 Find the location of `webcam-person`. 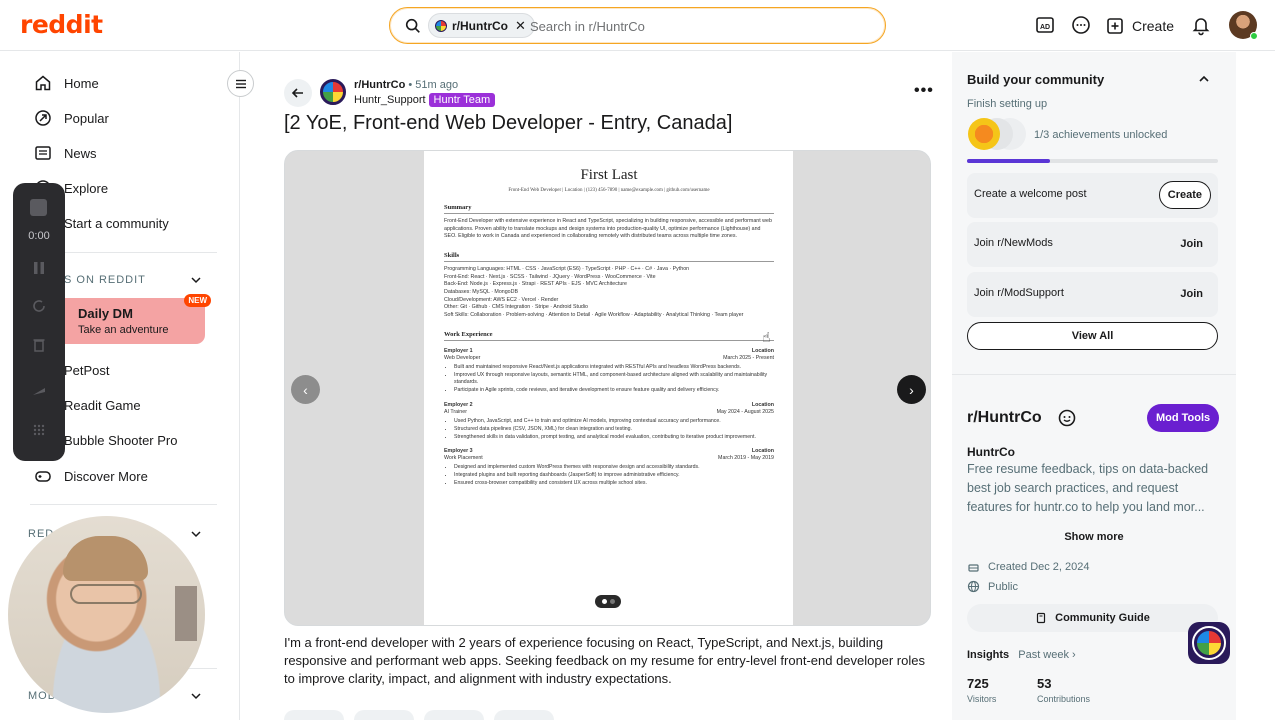

webcam-person is located at coordinates (105, 558).